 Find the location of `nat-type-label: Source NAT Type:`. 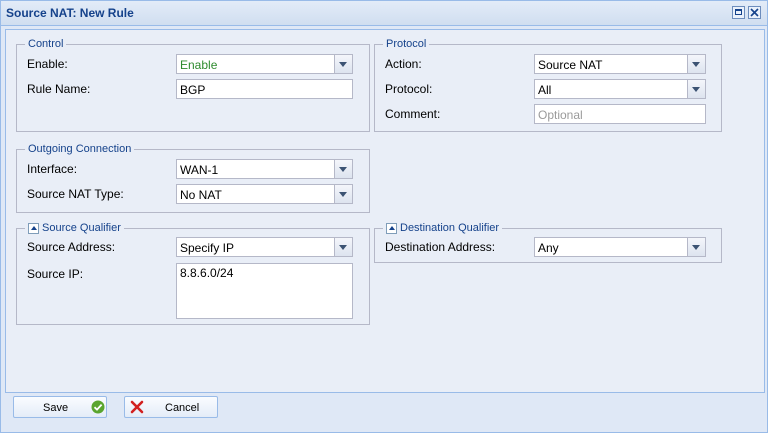

nat-type-label: Source NAT Type: is located at coordinates (75, 194).